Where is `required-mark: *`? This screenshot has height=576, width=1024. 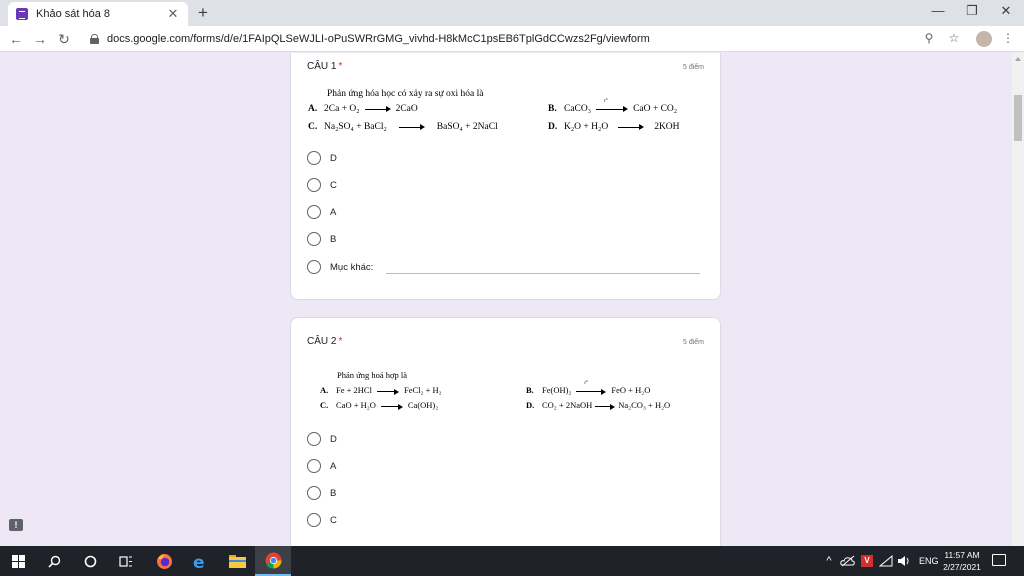 required-mark: * is located at coordinates (340, 66).